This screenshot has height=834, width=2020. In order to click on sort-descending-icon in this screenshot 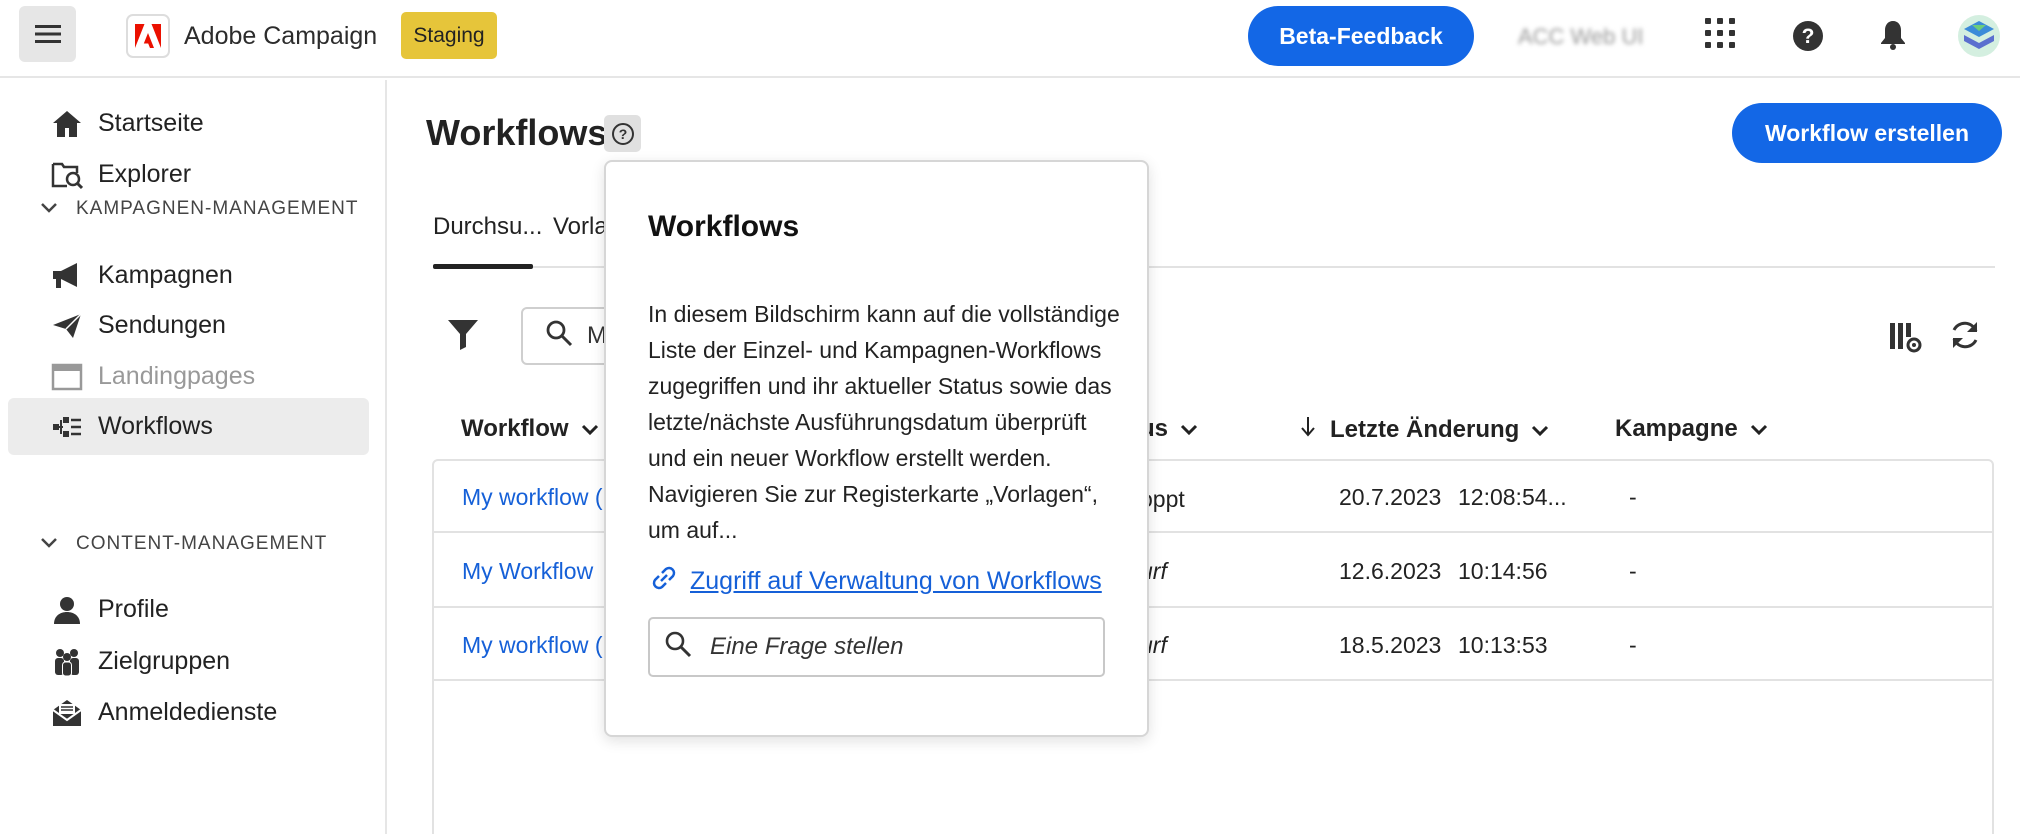, I will do `click(1308, 429)`.